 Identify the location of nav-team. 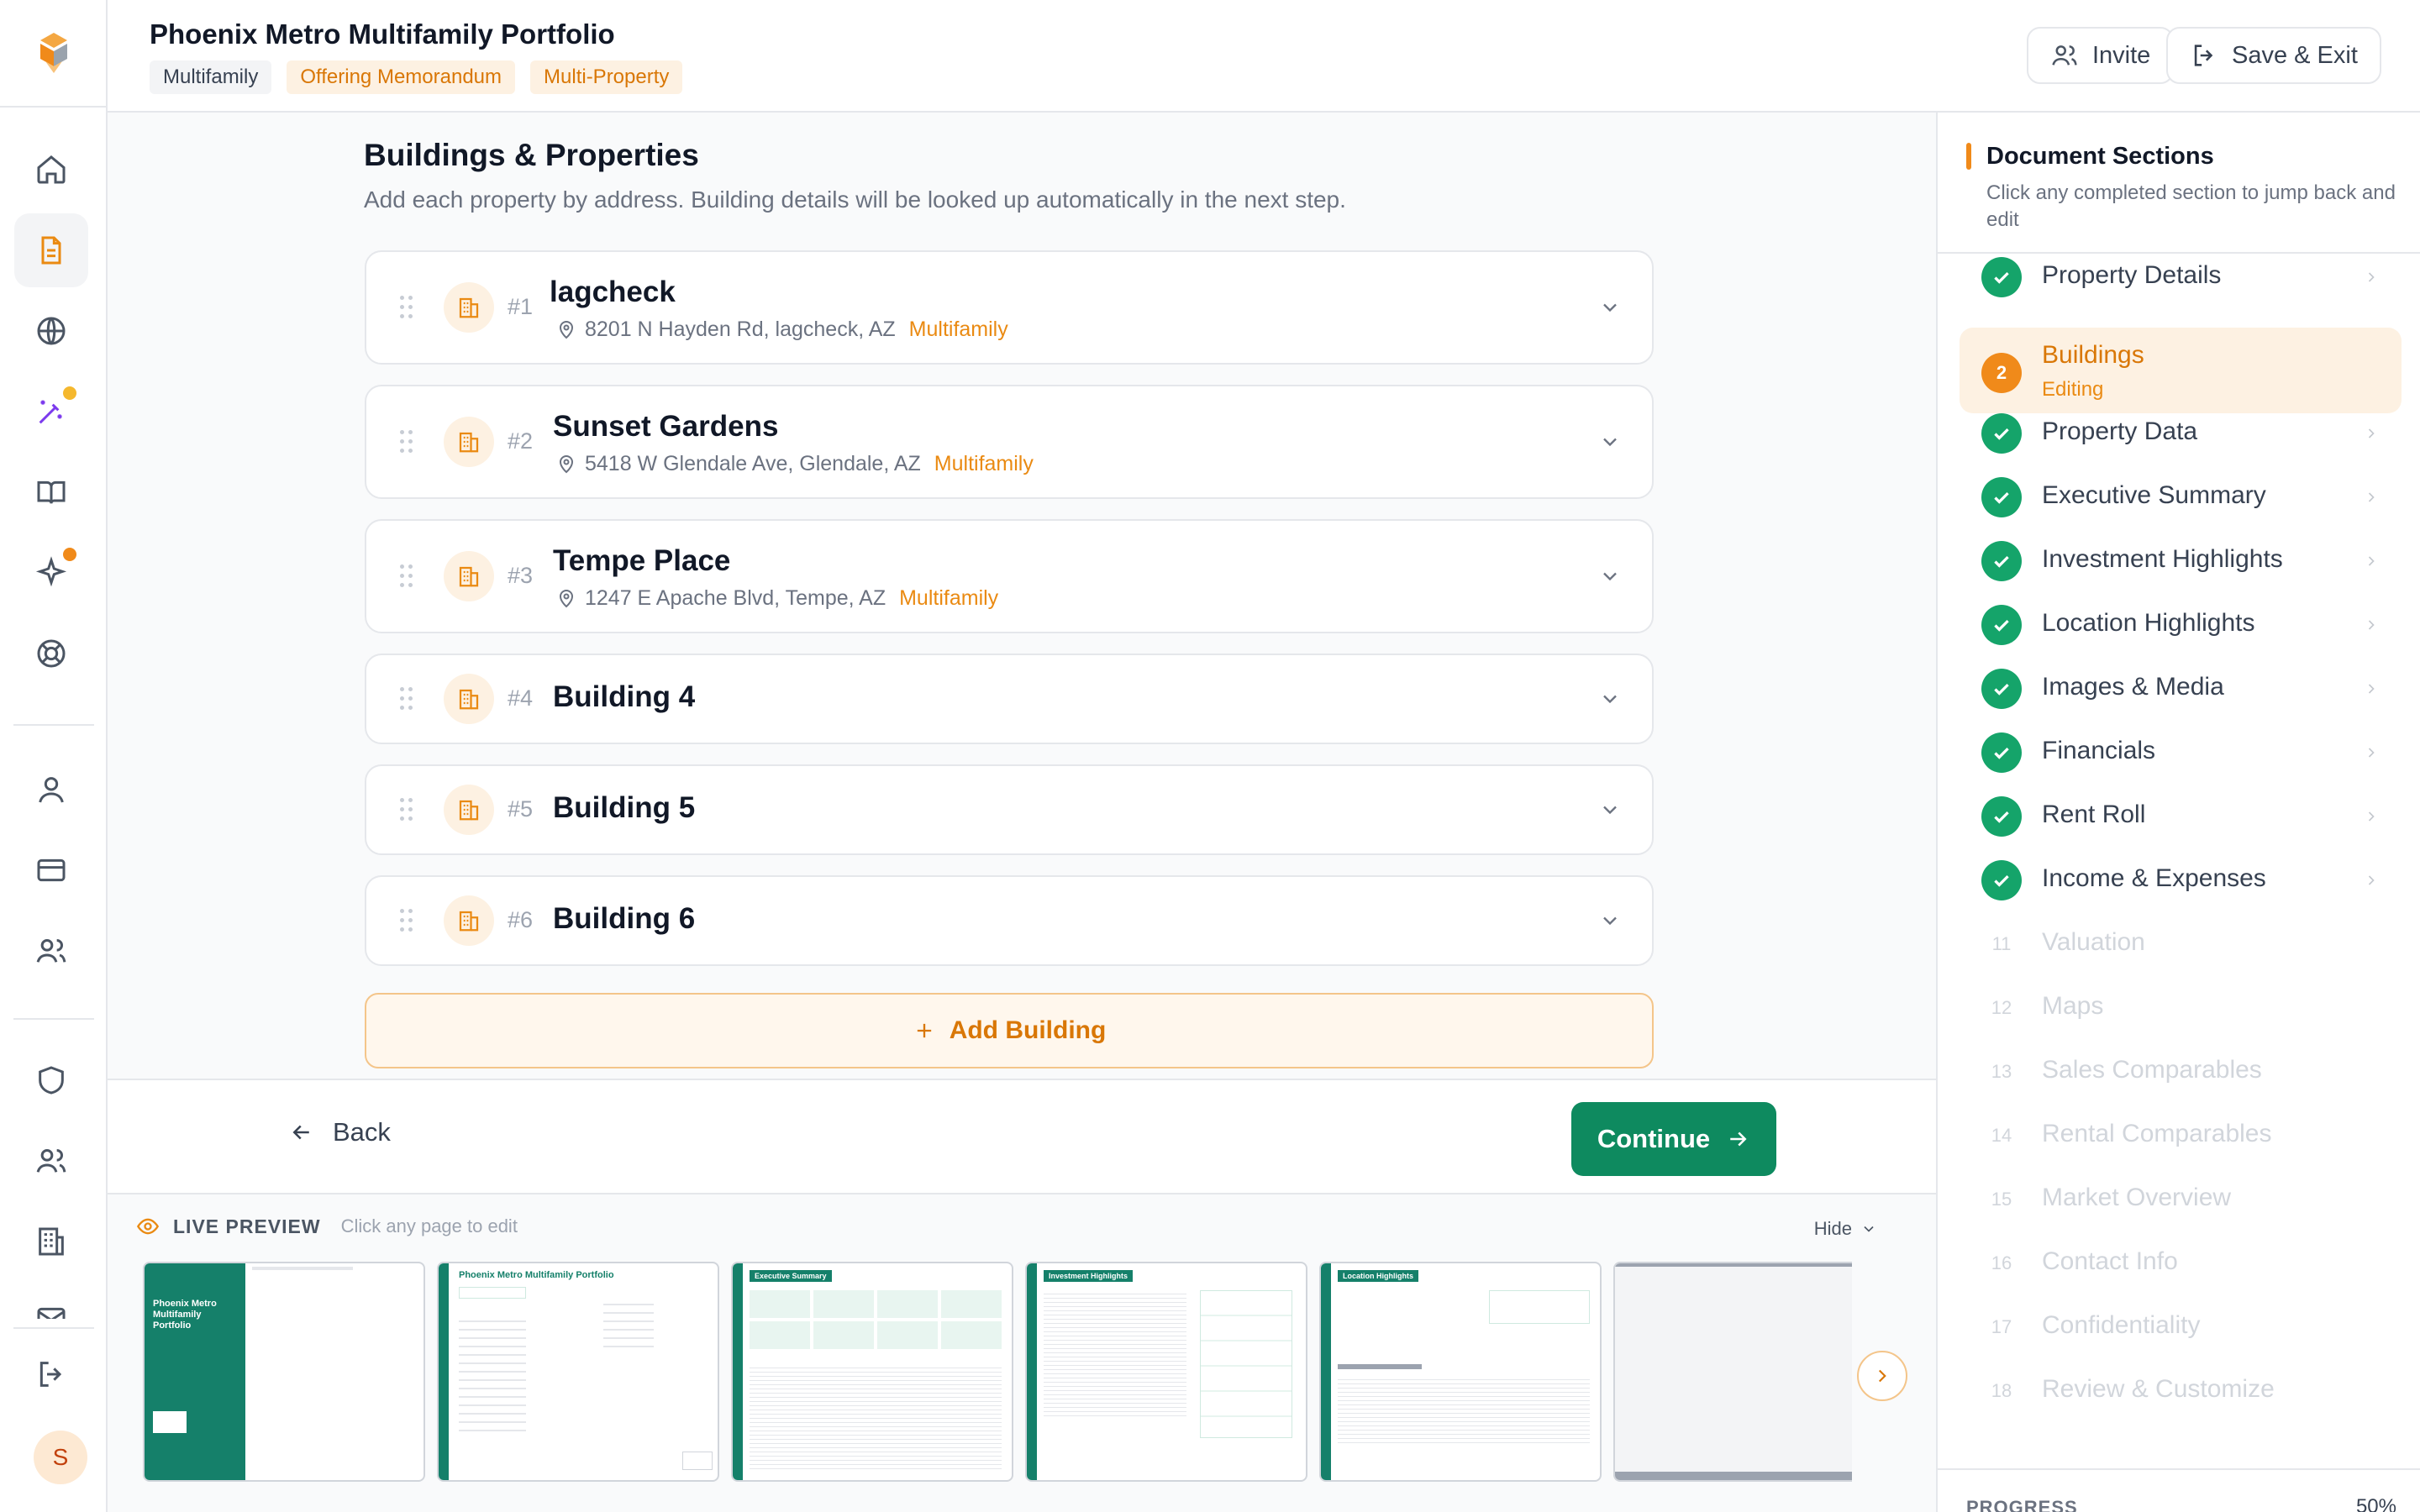
(51, 1161).